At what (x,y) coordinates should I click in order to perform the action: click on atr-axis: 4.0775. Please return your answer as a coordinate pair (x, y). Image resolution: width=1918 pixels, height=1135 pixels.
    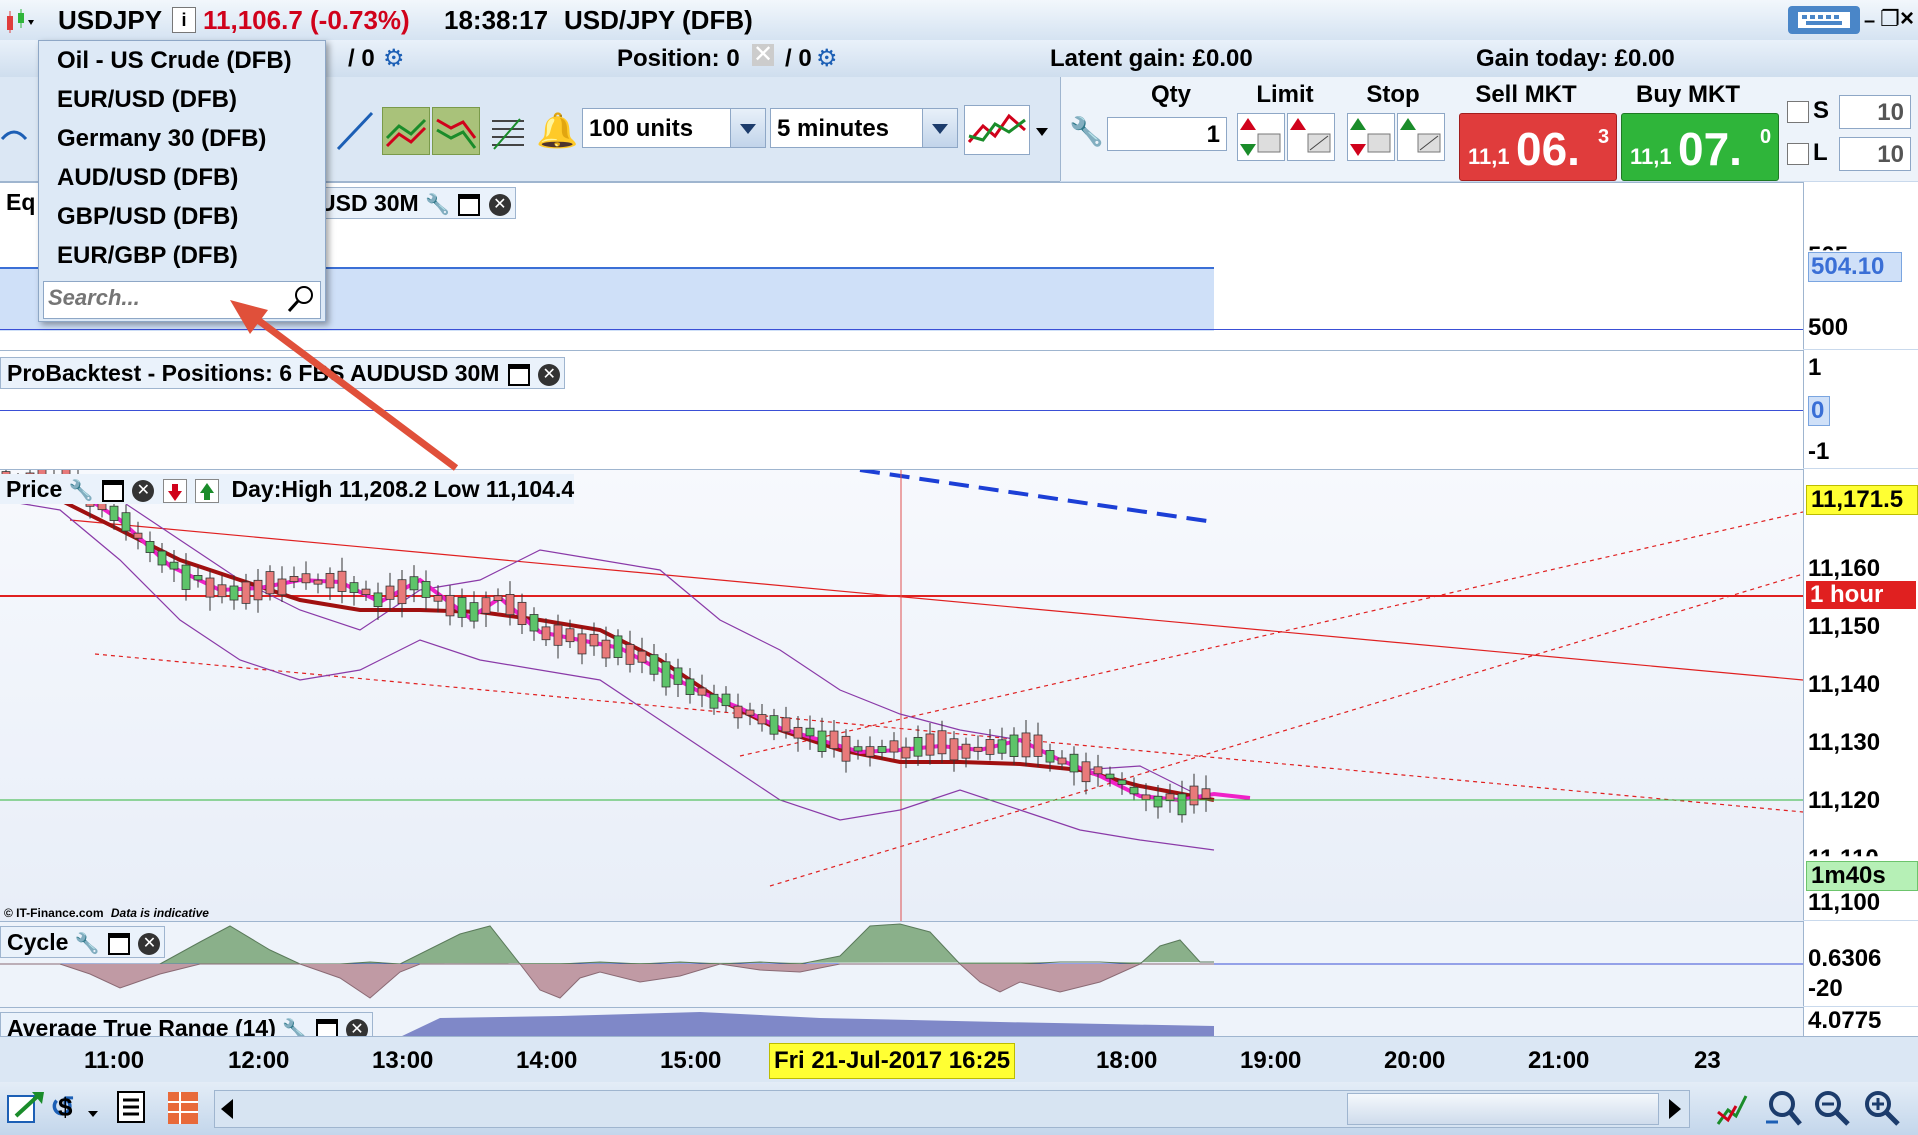
    Looking at the image, I should click on (1860, 1021).